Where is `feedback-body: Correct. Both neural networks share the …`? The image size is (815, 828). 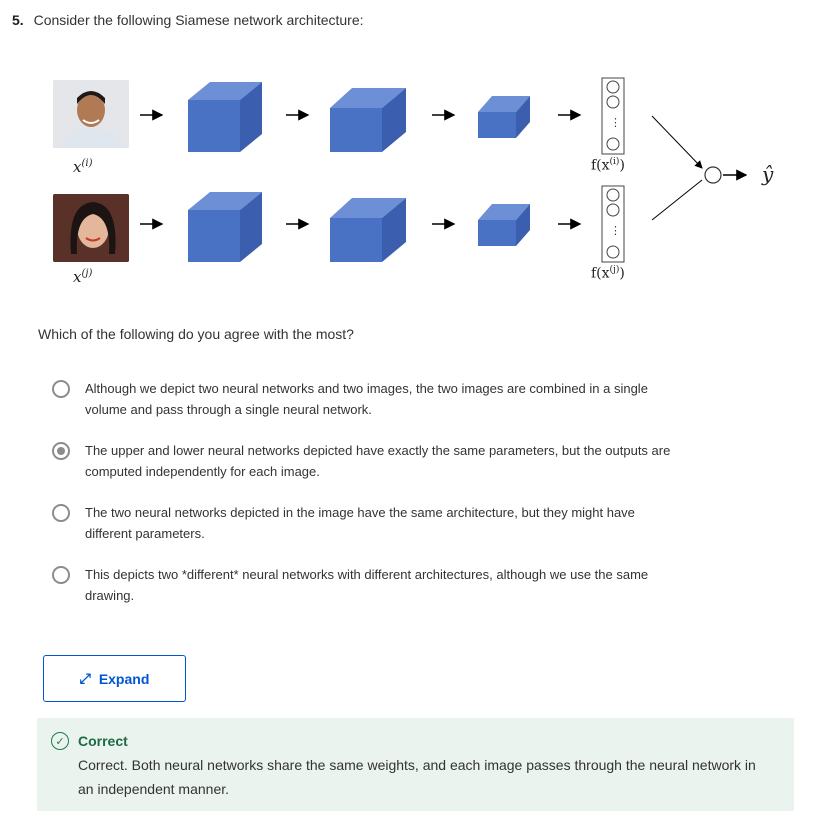
feedback-body: Correct. Both neural networks share the … is located at coordinates (417, 777).